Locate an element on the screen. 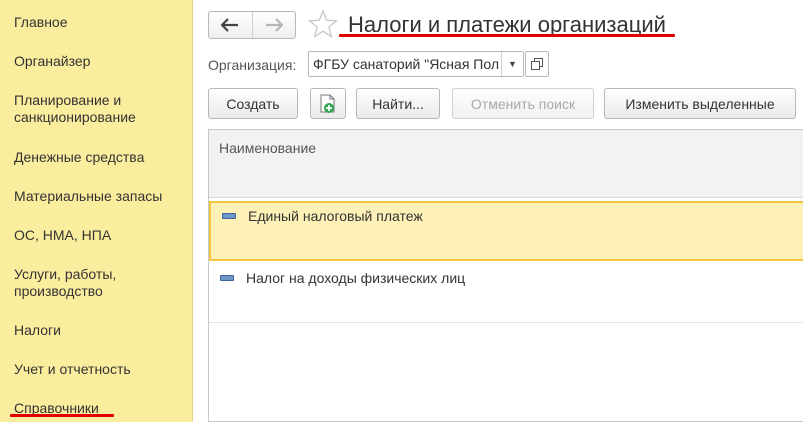 Image resolution: width=803 pixels, height=422 pixels. arrow-right-icon is located at coordinates (274, 25).